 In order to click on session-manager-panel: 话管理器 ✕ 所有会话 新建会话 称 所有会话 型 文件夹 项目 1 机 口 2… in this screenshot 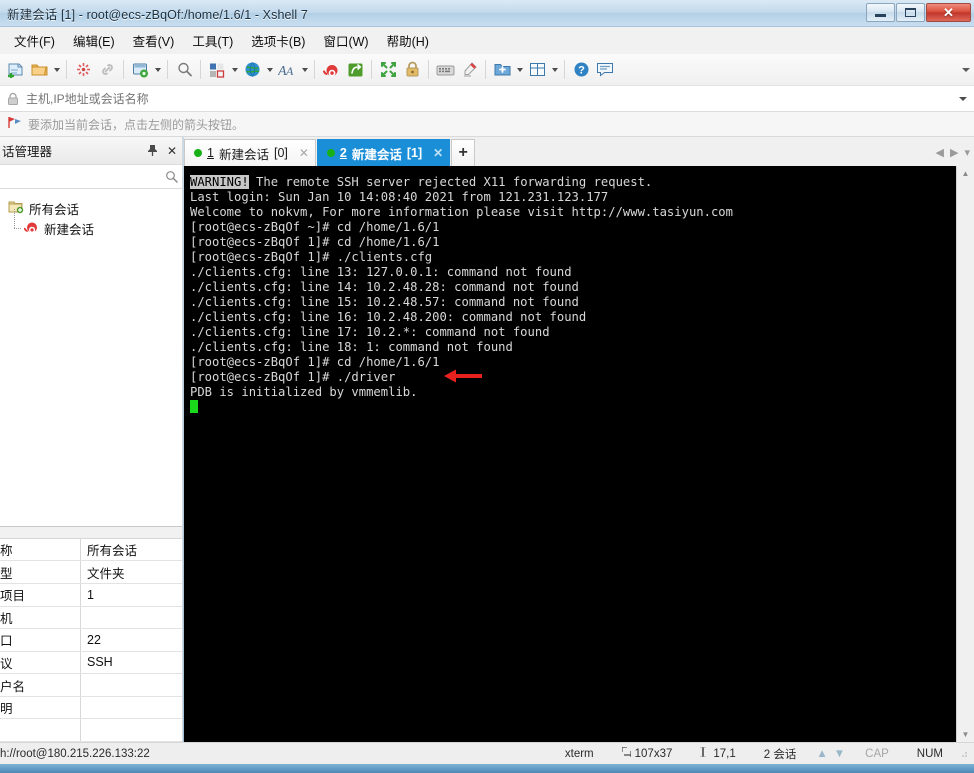, I will do `click(91, 439)`.